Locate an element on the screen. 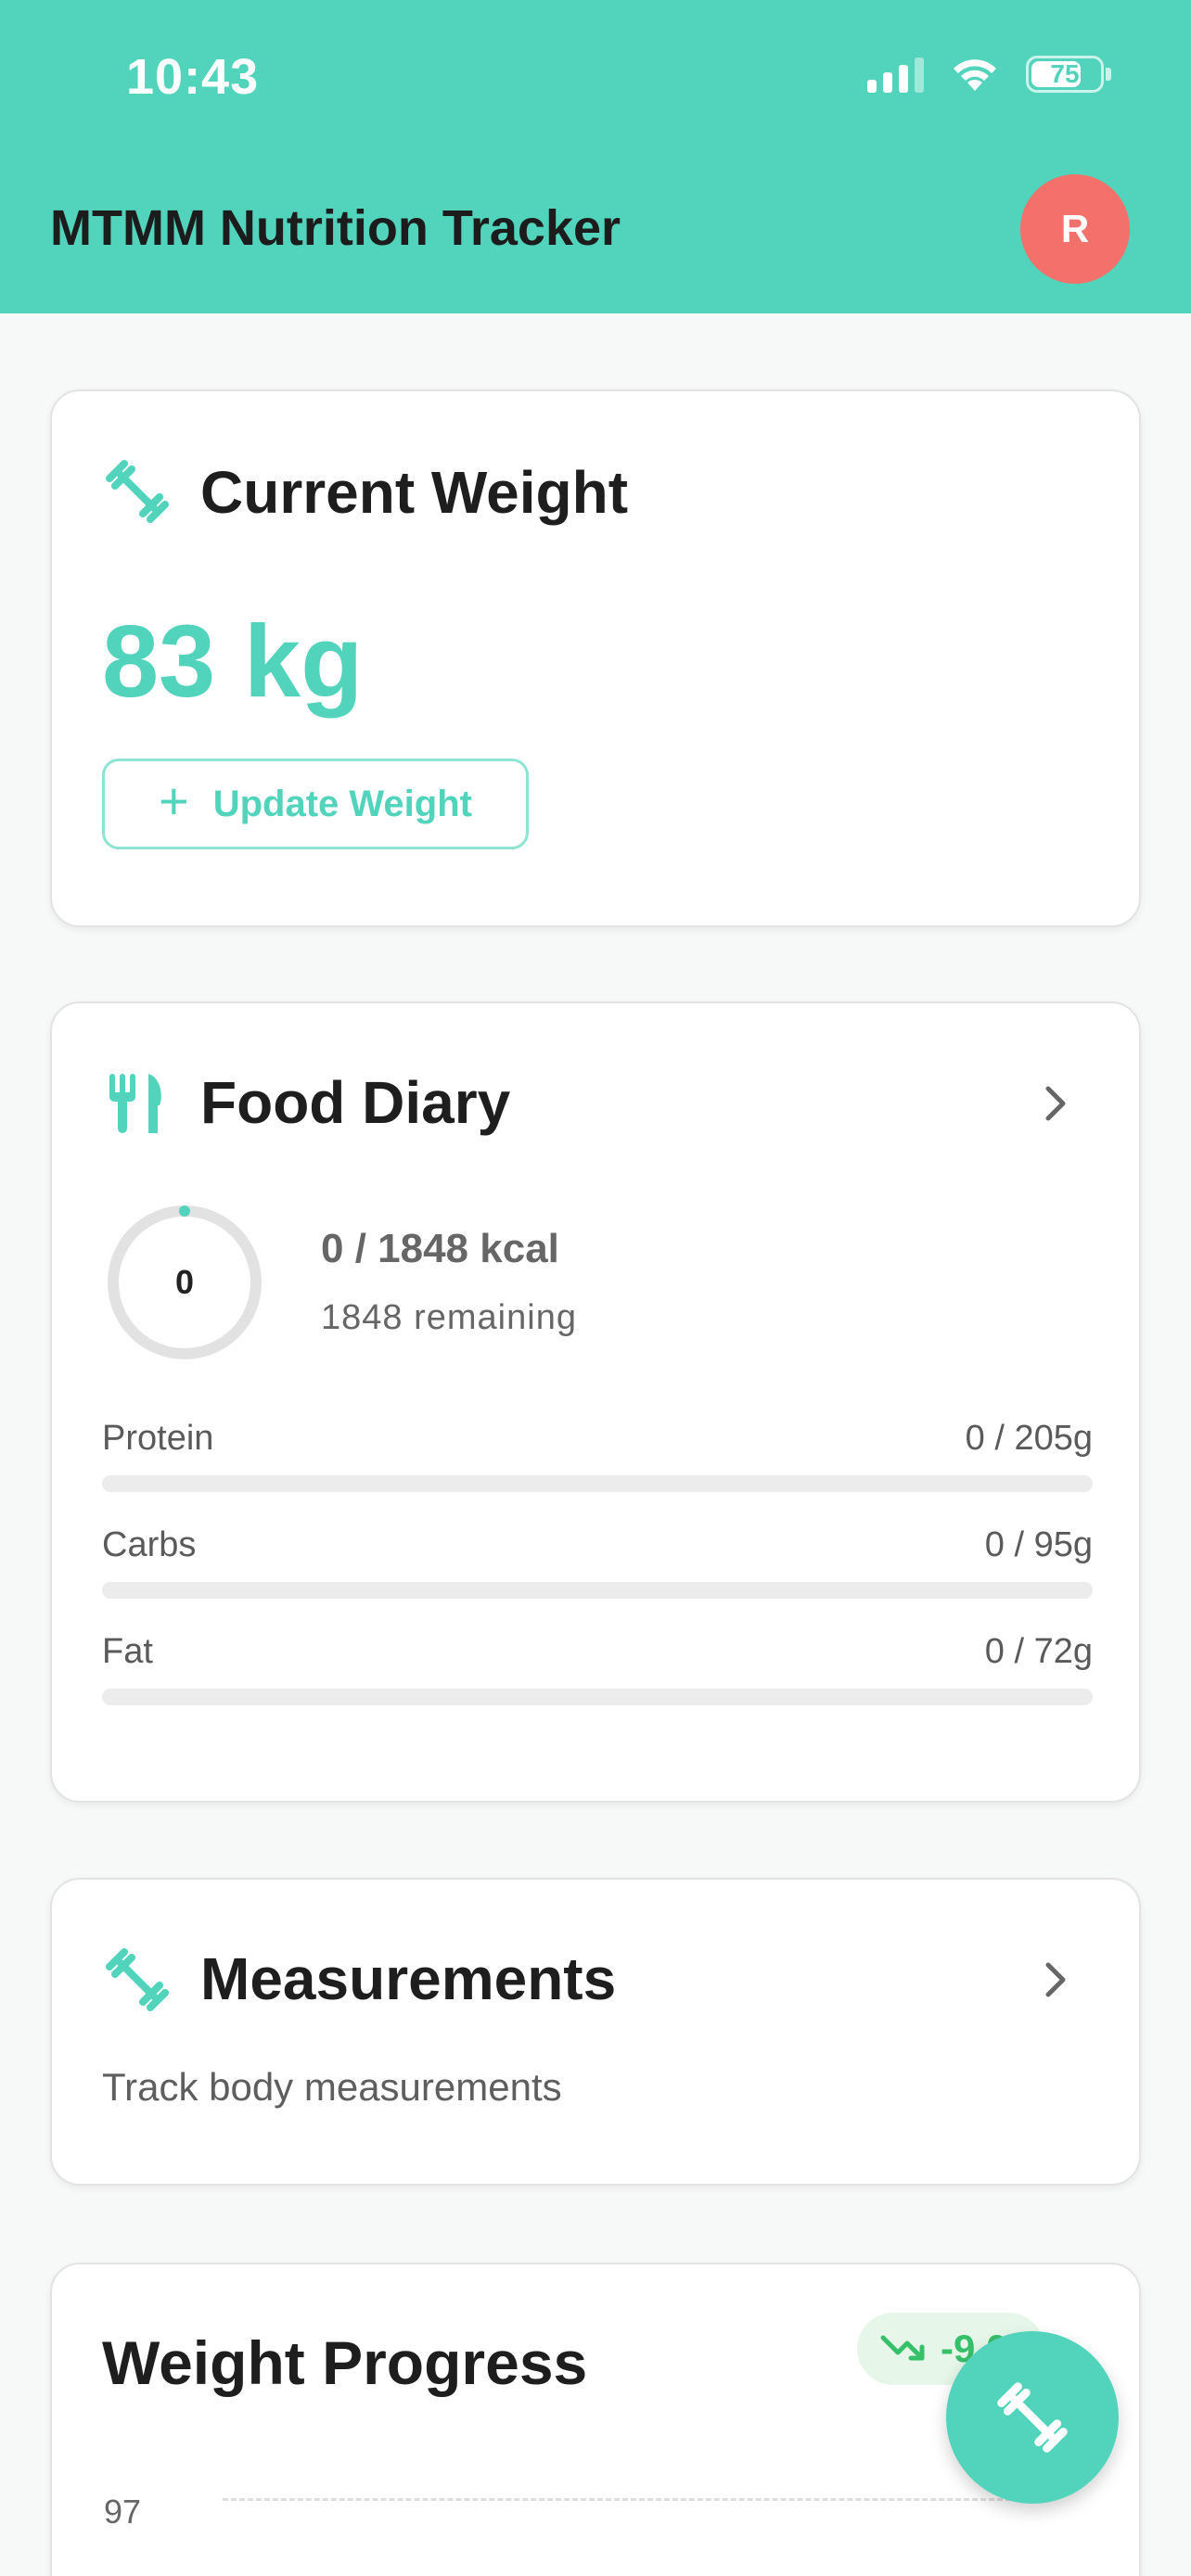  measurements-subtitle: Track body measurements is located at coordinates (332, 2087).